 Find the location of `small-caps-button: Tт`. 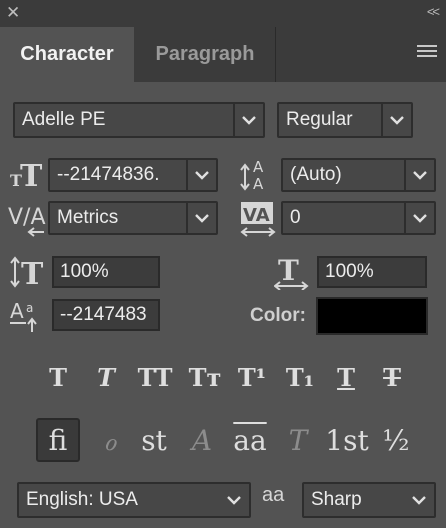

small-caps-button: Tт is located at coordinates (205, 377).